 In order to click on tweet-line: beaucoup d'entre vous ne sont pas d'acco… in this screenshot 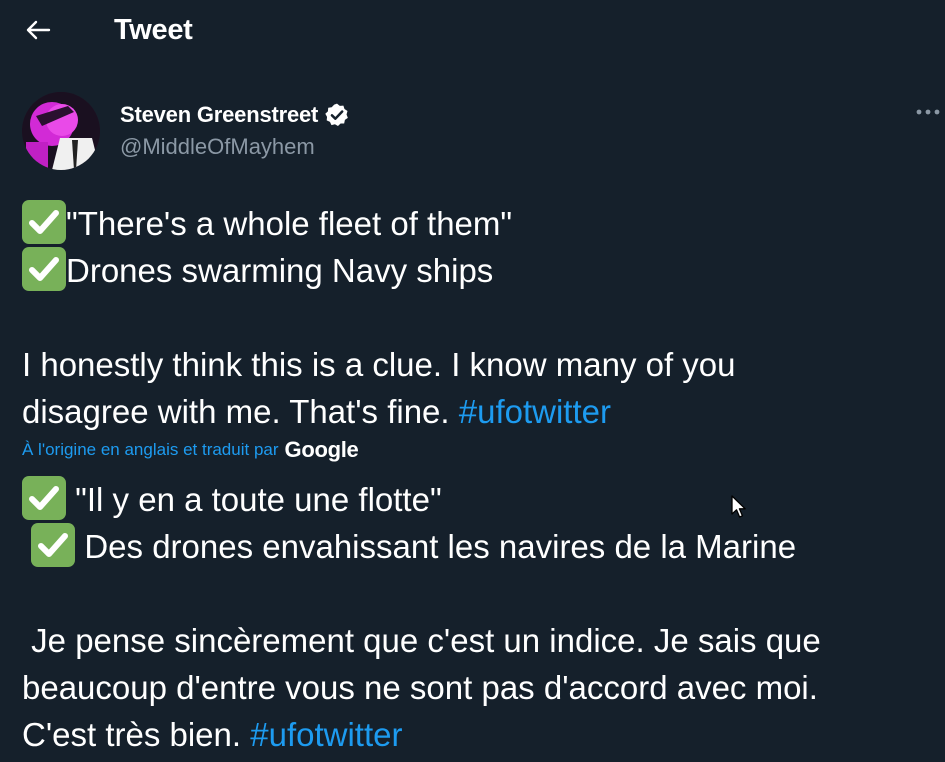, I will do `click(420, 687)`.